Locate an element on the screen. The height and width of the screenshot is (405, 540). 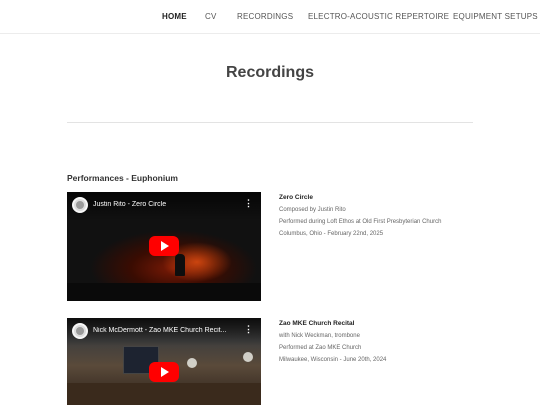
video-detail-line: Performed at Zao MKE Church is located at coordinates (320, 348).